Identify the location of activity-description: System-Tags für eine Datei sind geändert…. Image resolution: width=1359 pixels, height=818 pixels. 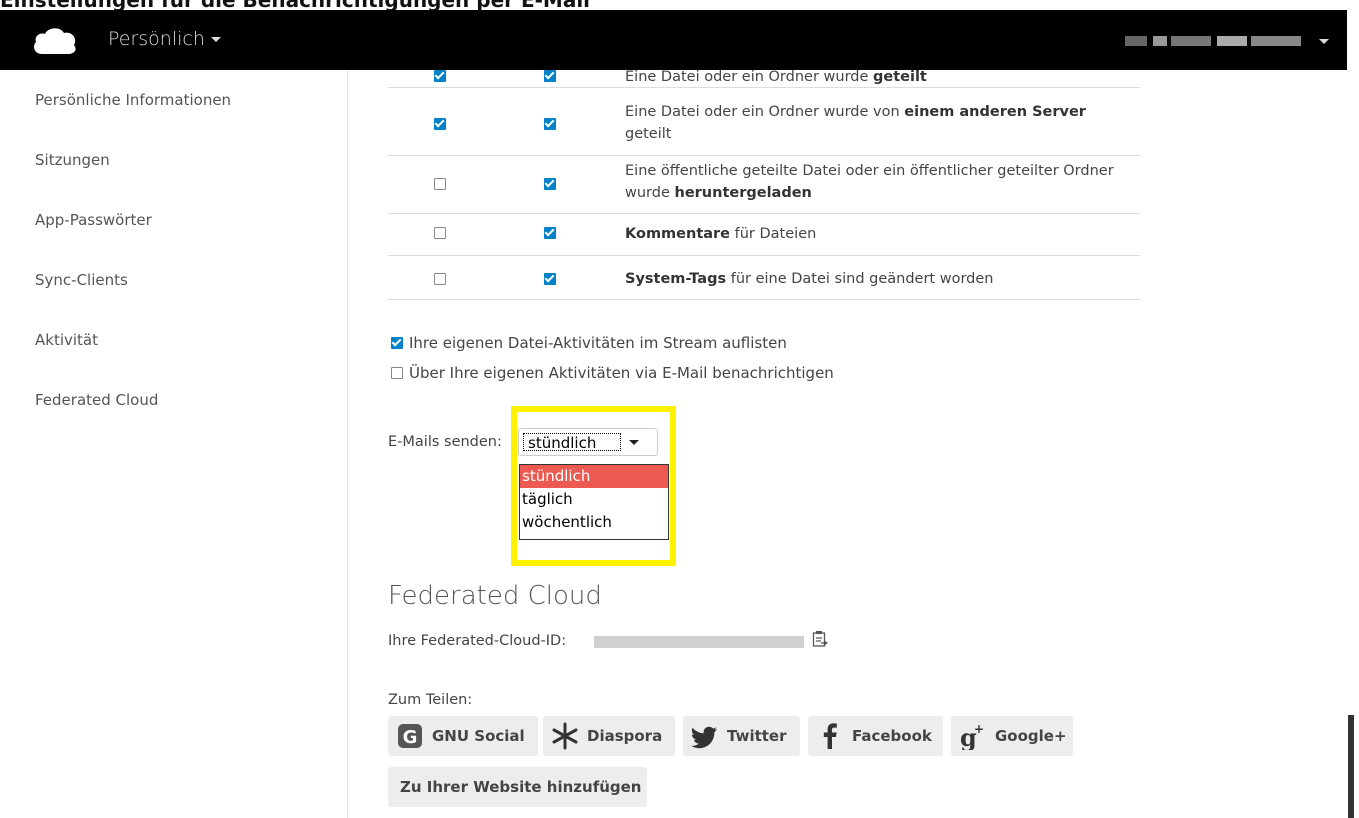
(880, 279).